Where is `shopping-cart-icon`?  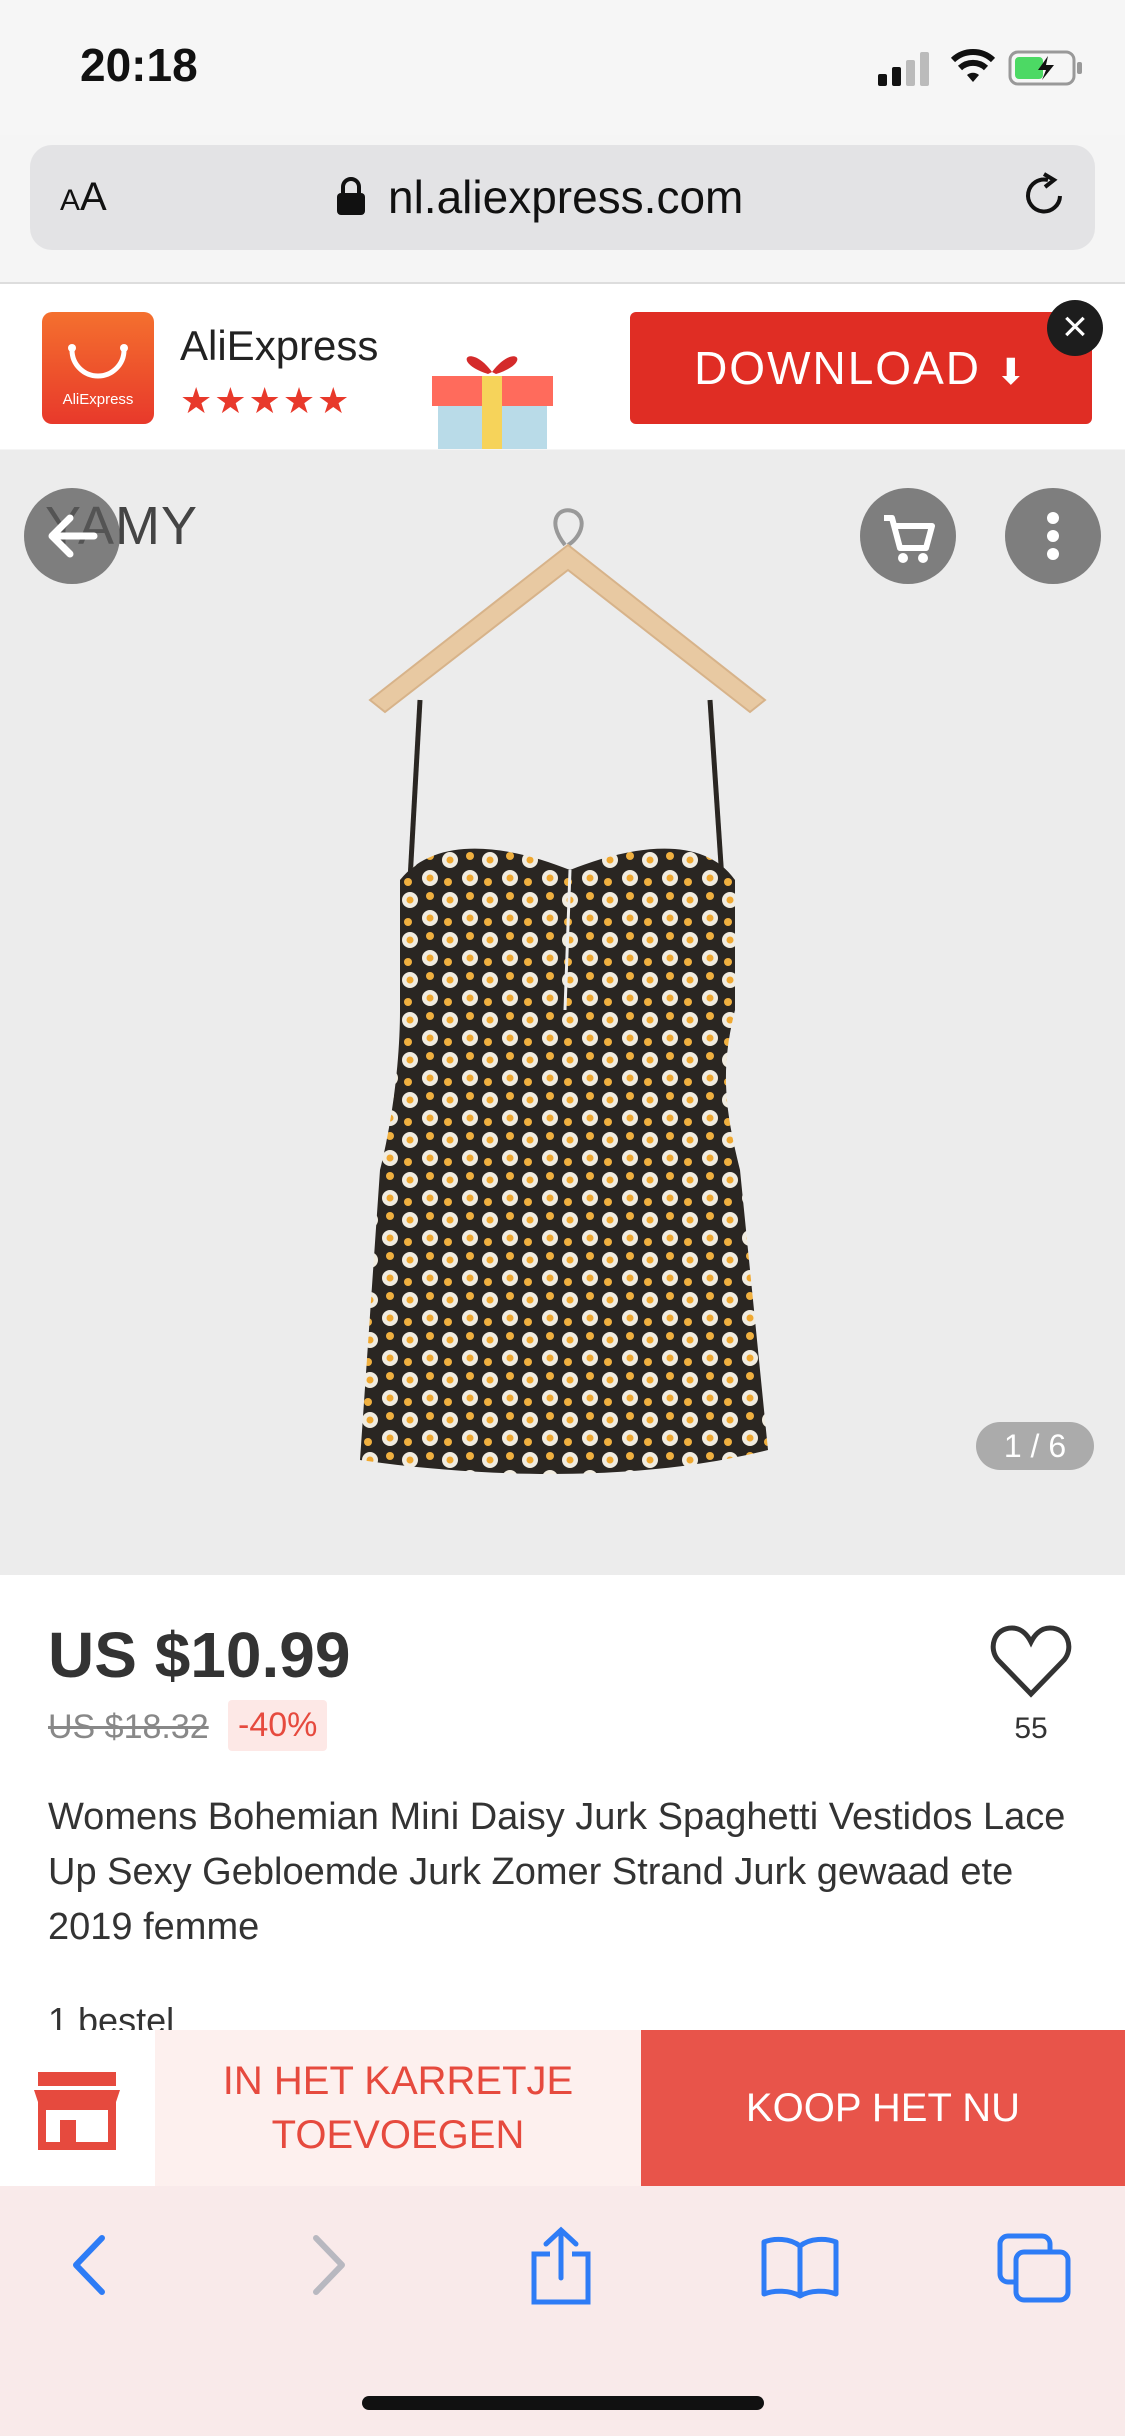 shopping-cart-icon is located at coordinates (909, 539).